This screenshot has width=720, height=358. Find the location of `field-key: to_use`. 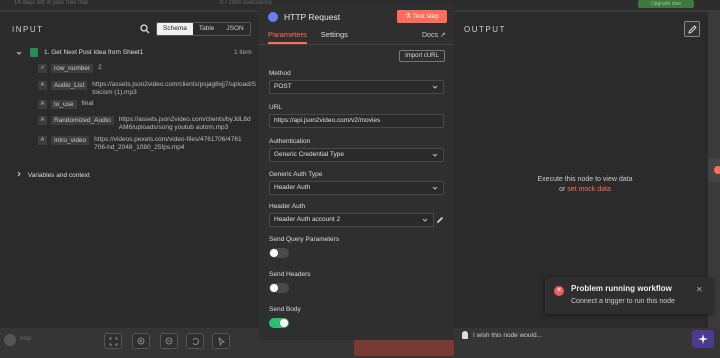

field-key: to_use is located at coordinates (64, 104).